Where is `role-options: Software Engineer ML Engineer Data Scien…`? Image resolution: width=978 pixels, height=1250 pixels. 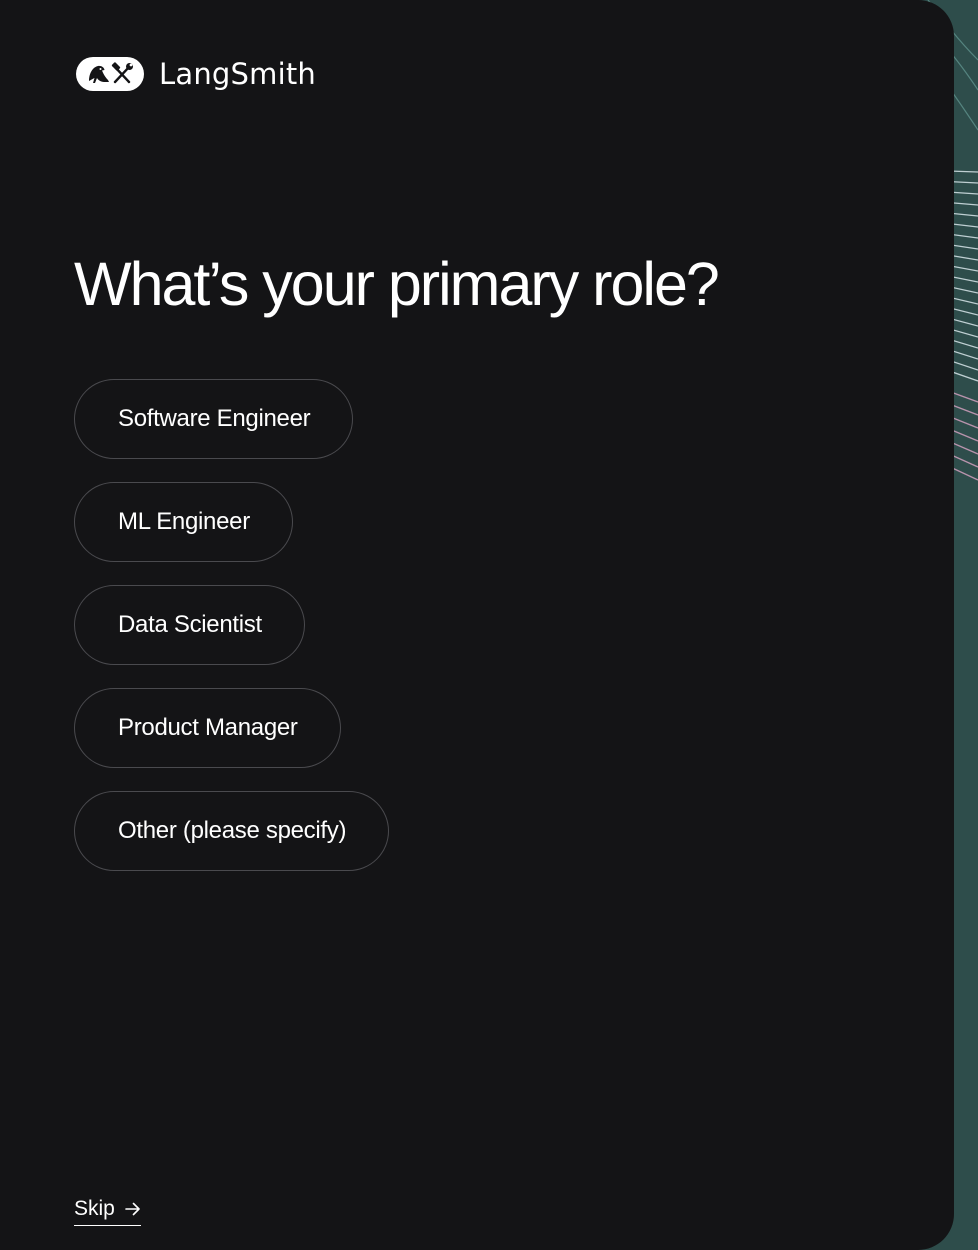 role-options: Software Engineer ML Engineer Data Scien… is located at coordinates (232, 636).